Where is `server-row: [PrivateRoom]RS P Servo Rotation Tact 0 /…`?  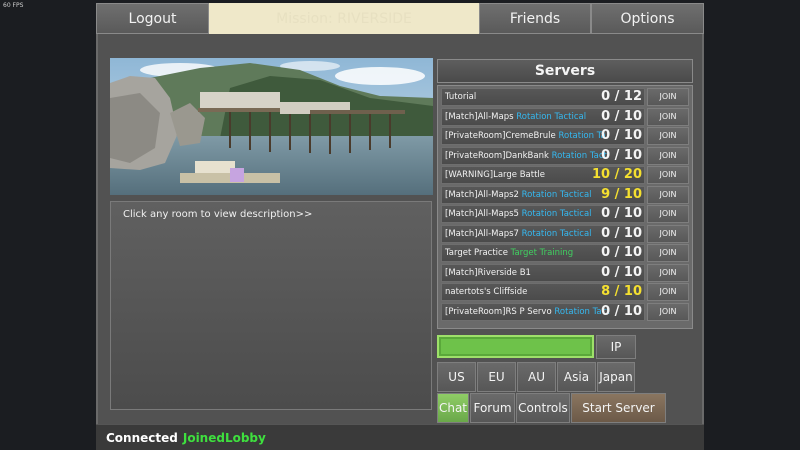 server-row: [PrivateRoom]RS P Servo Rotation Tact 0 /… is located at coordinates (566, 312).